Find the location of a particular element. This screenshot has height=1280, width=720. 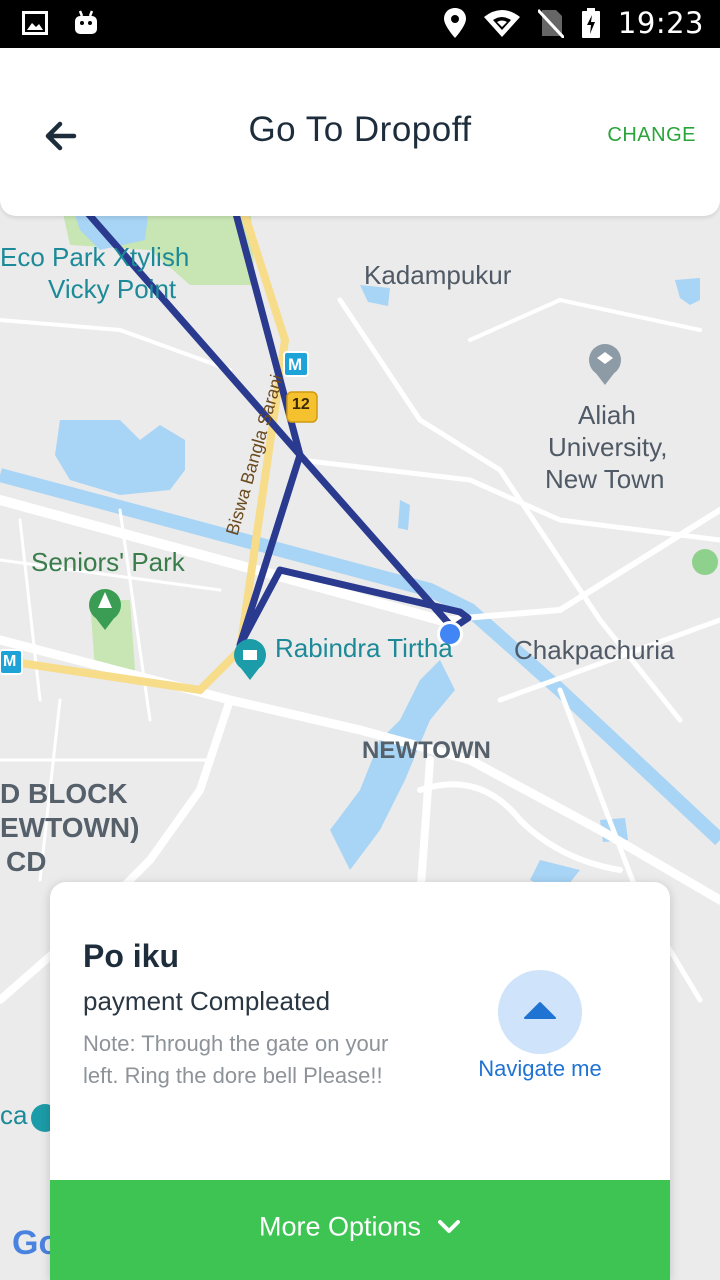

status-bar: 19:23 is located at coordinates (360, 24).